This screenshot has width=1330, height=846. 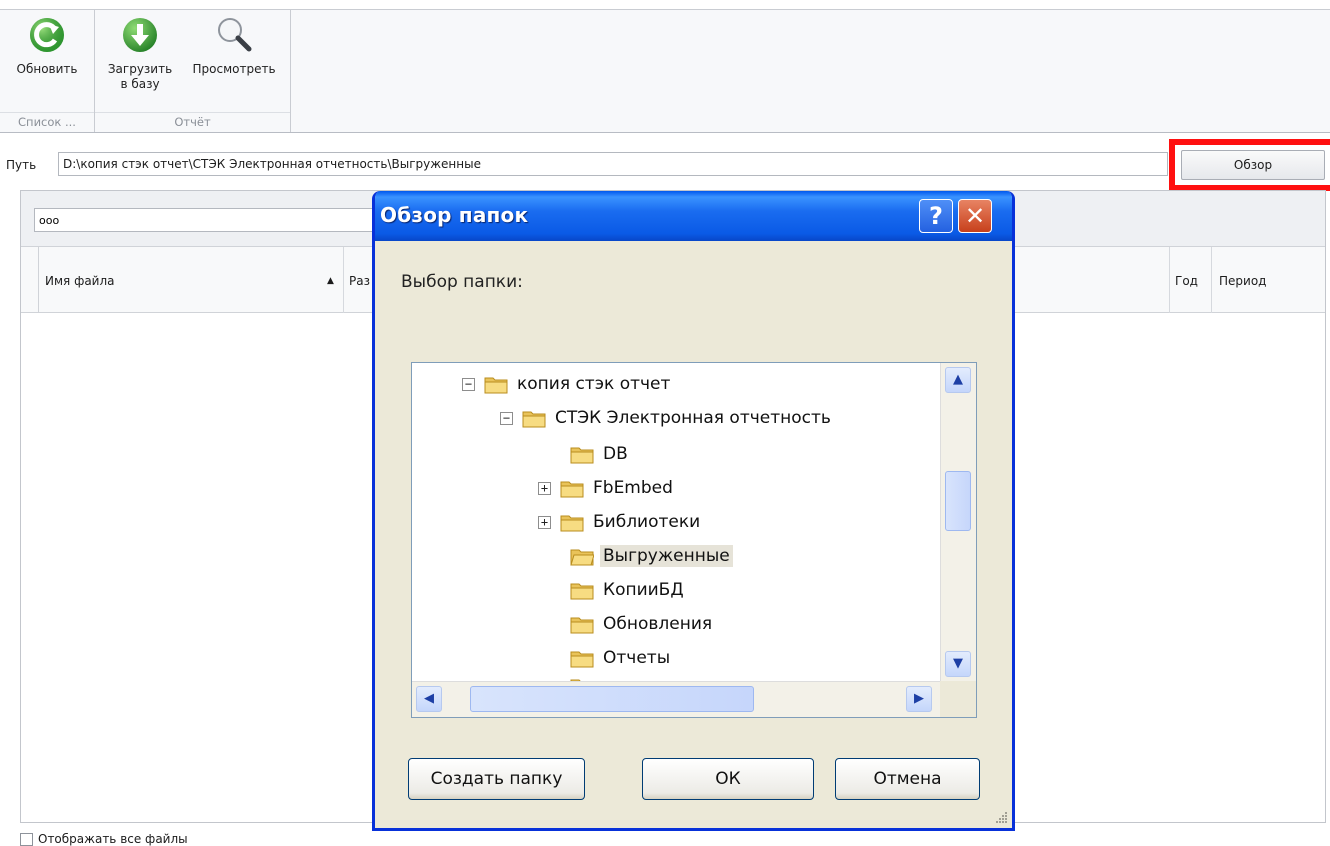 I want to click on upload-to-db-button: Загрузить в базу, so click(x=140, y=54).